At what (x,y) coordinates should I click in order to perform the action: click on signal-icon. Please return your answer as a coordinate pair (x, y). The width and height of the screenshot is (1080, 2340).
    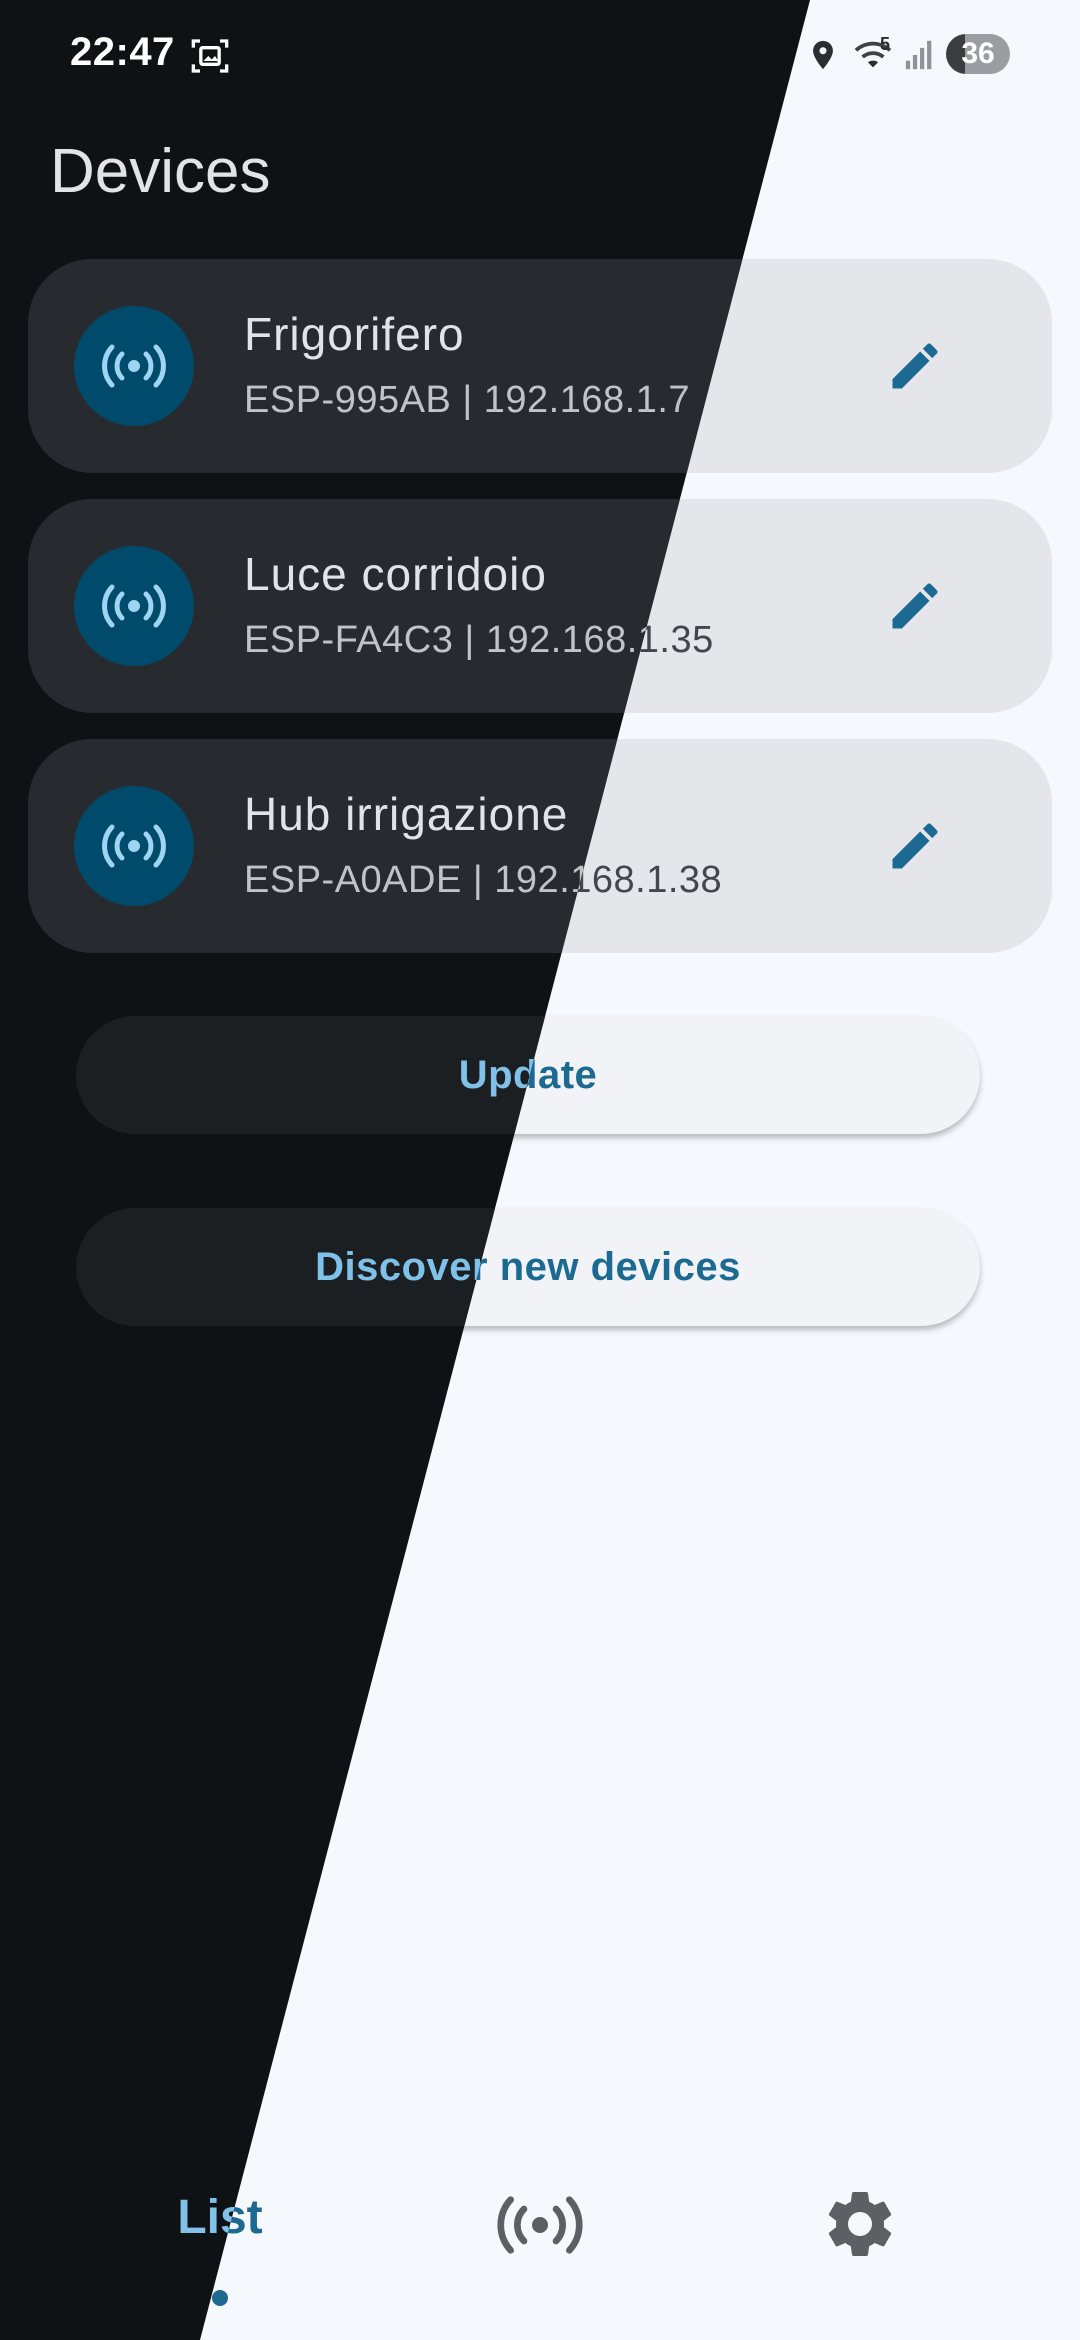
    Looking at the image, I should click on (918, 55).